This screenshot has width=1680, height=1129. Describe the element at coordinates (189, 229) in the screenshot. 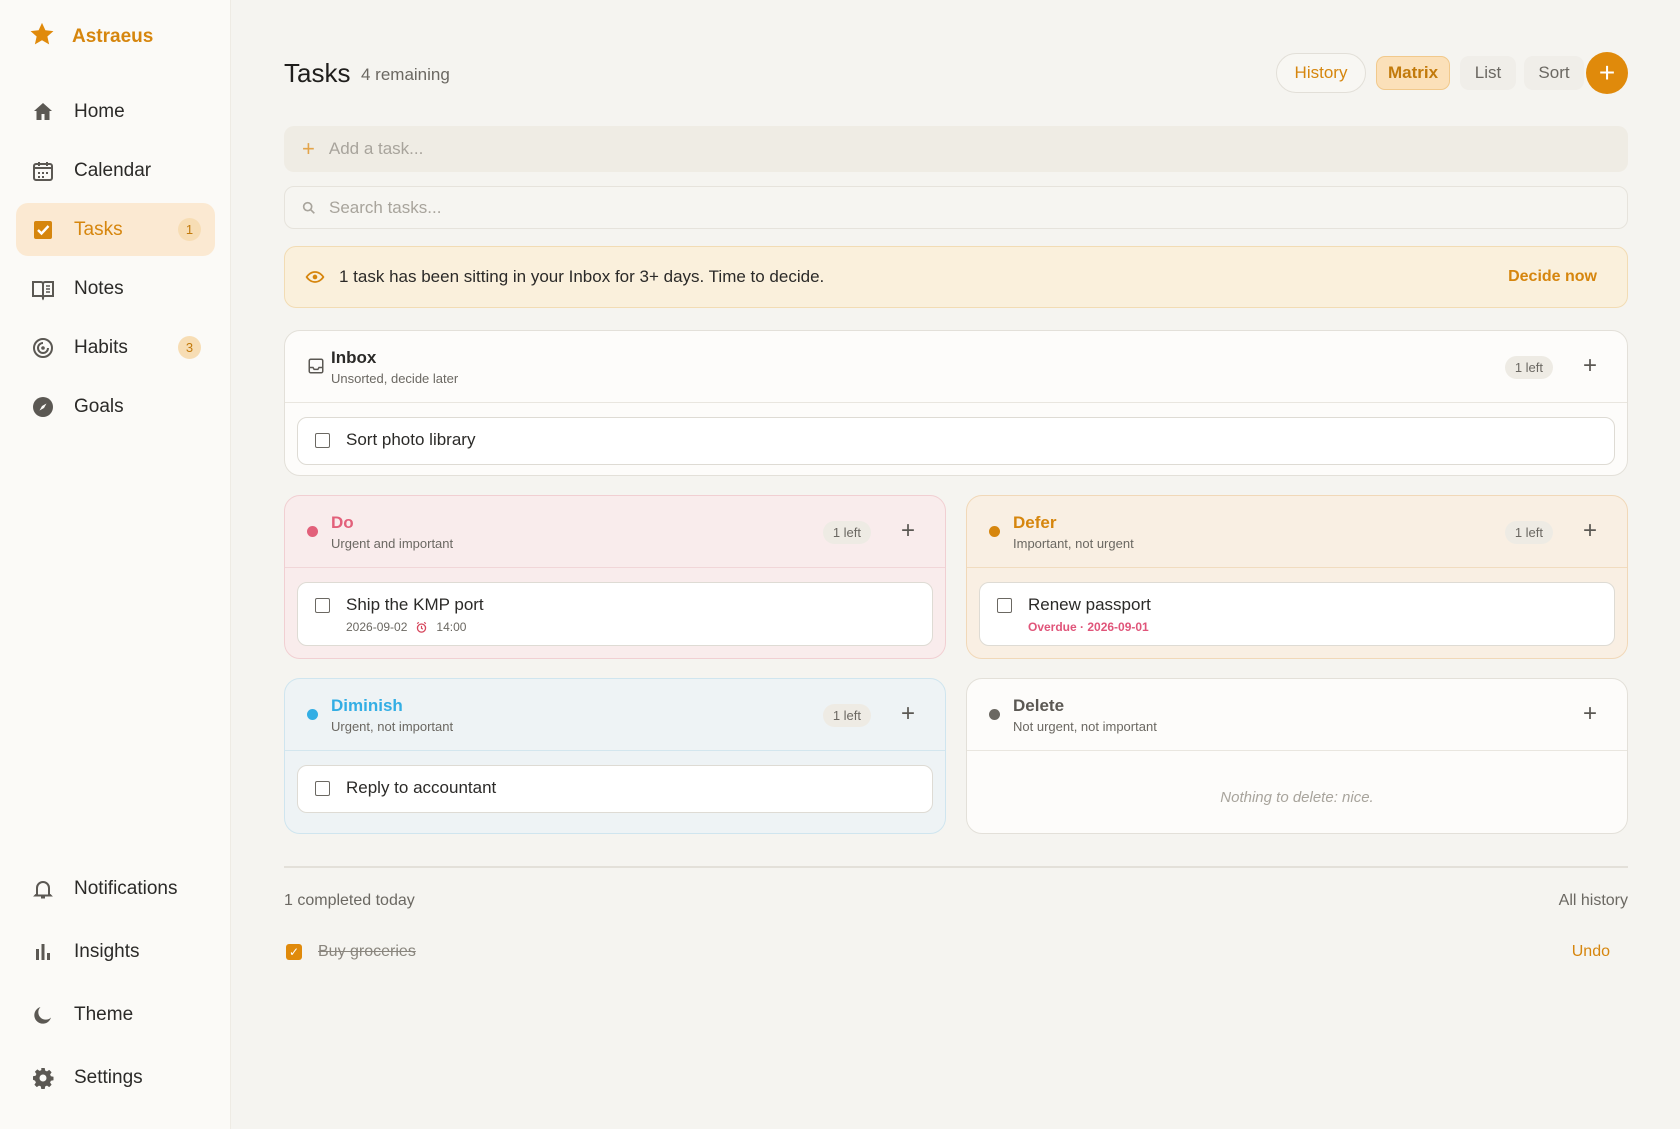

I see `tasks-badge: 1` at that location.